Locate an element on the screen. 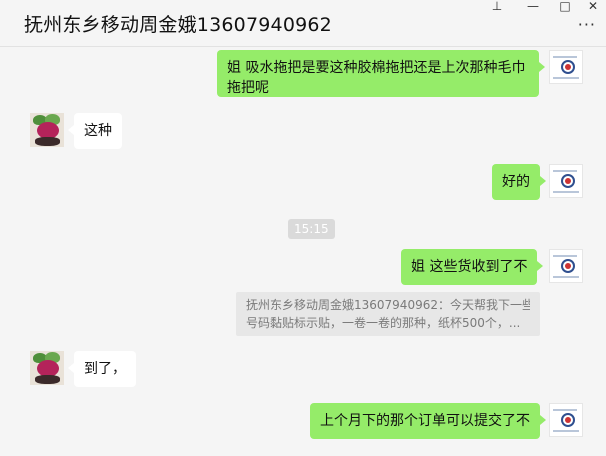  title-bar: 抚州东乡移动周金娥13607940962 ⊥ — □ ✕ ··· is located at coordinates (303, 23).